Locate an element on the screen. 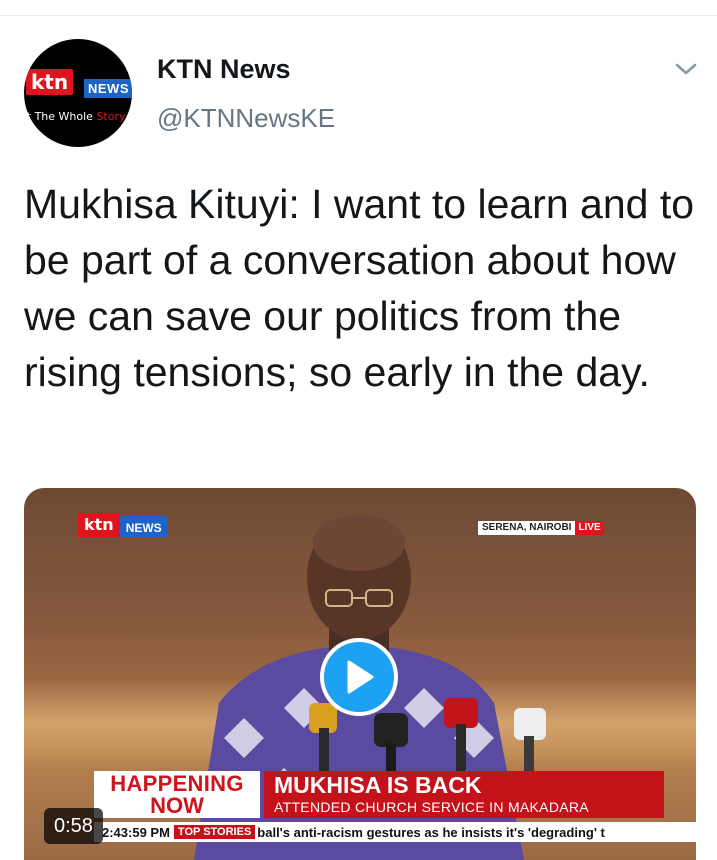 Image resolution: width=717 pixels, height=860 pixels. avatar-tagline-highlight: Story is located at coordinates (111, 116).